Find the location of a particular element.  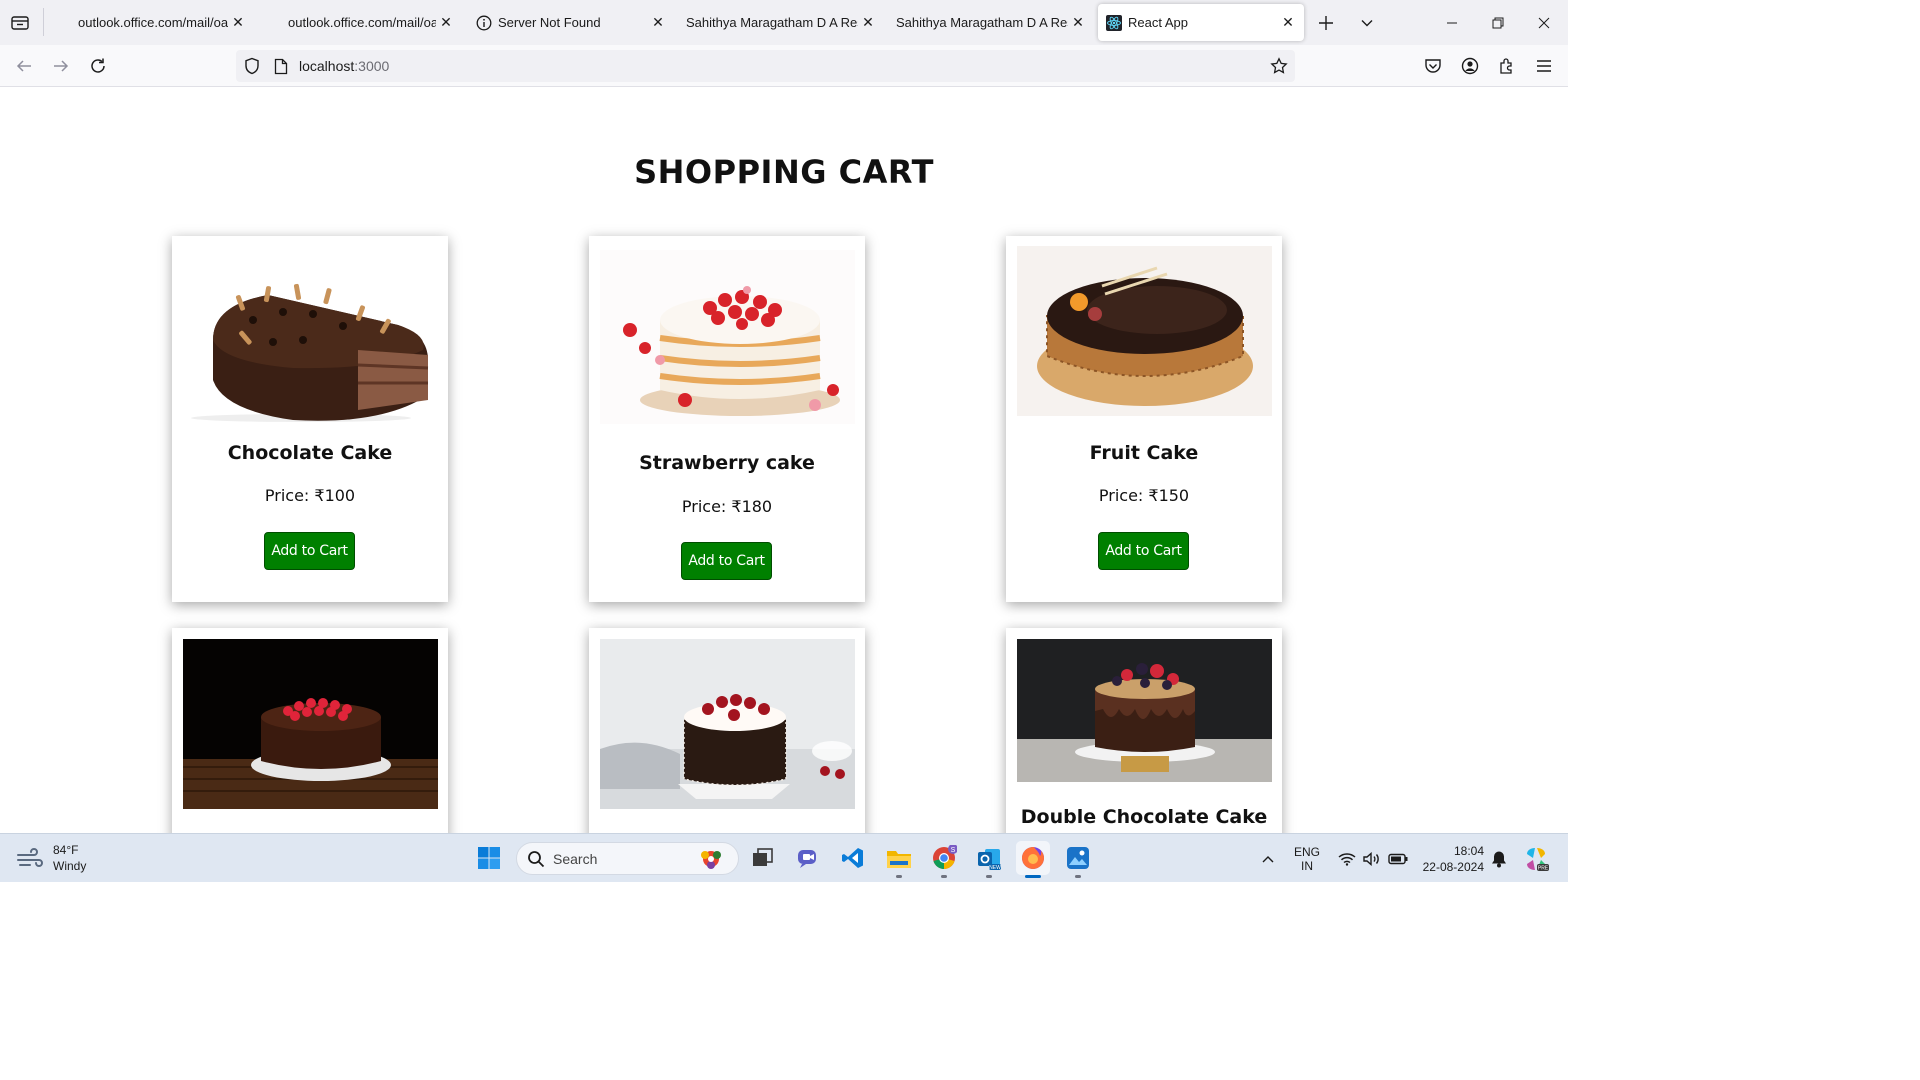

taskbar-clock: 18:04 22-08-2024 is located at coordinates (1449, 858).